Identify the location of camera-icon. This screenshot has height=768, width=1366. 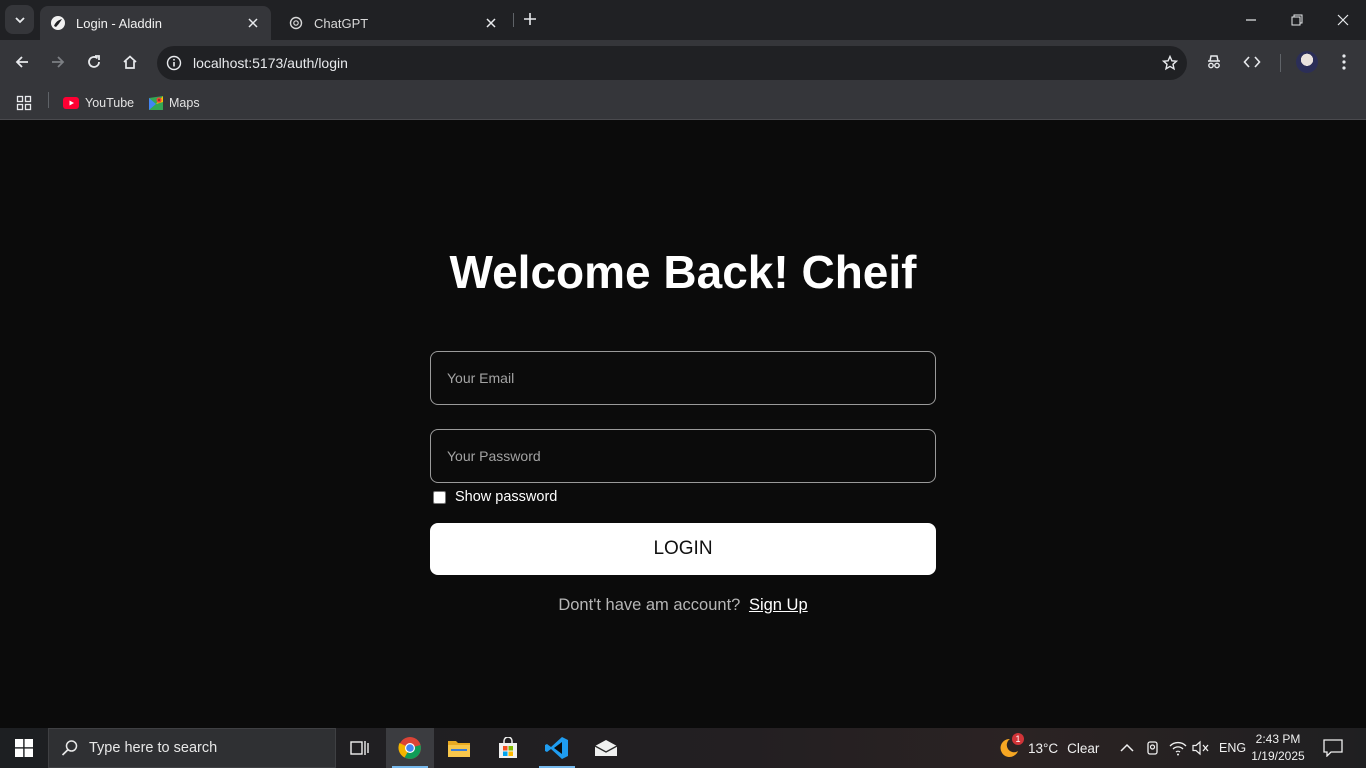
(1152, 748).